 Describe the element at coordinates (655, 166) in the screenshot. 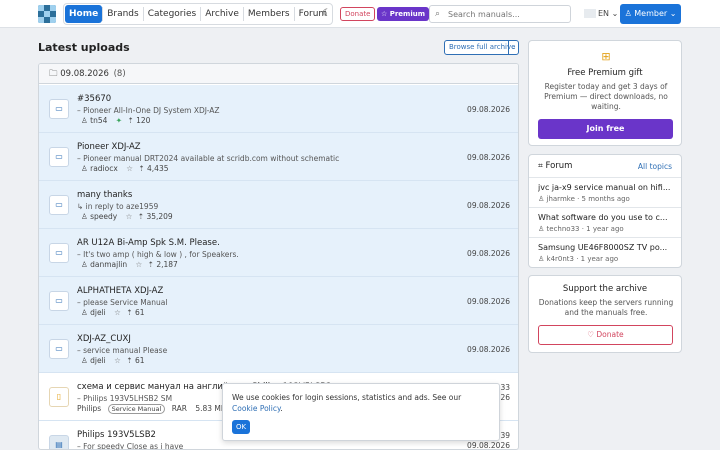

I see `all-topics-link: All topics` at that location.